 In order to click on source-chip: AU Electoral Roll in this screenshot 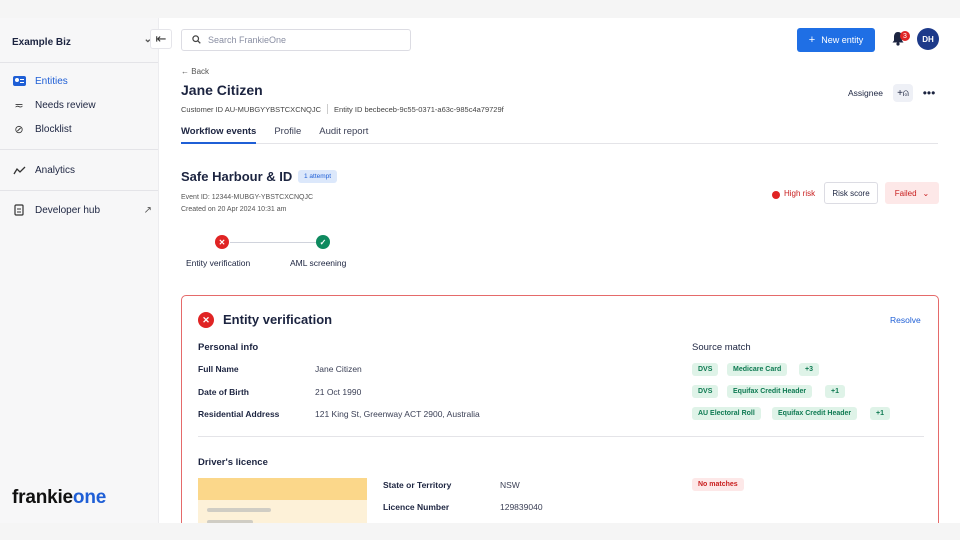, I will do `click(726, 413)`.